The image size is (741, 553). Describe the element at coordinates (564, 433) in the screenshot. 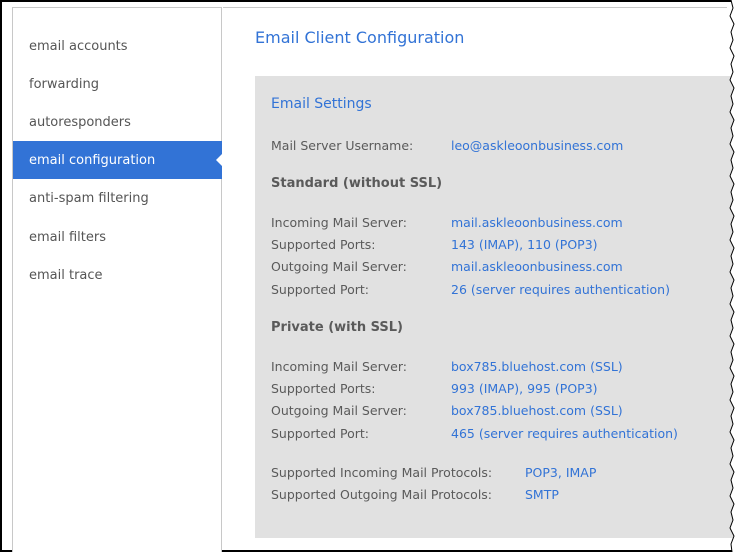

I see `row-value: 465 (server requires authentication)` at that location.